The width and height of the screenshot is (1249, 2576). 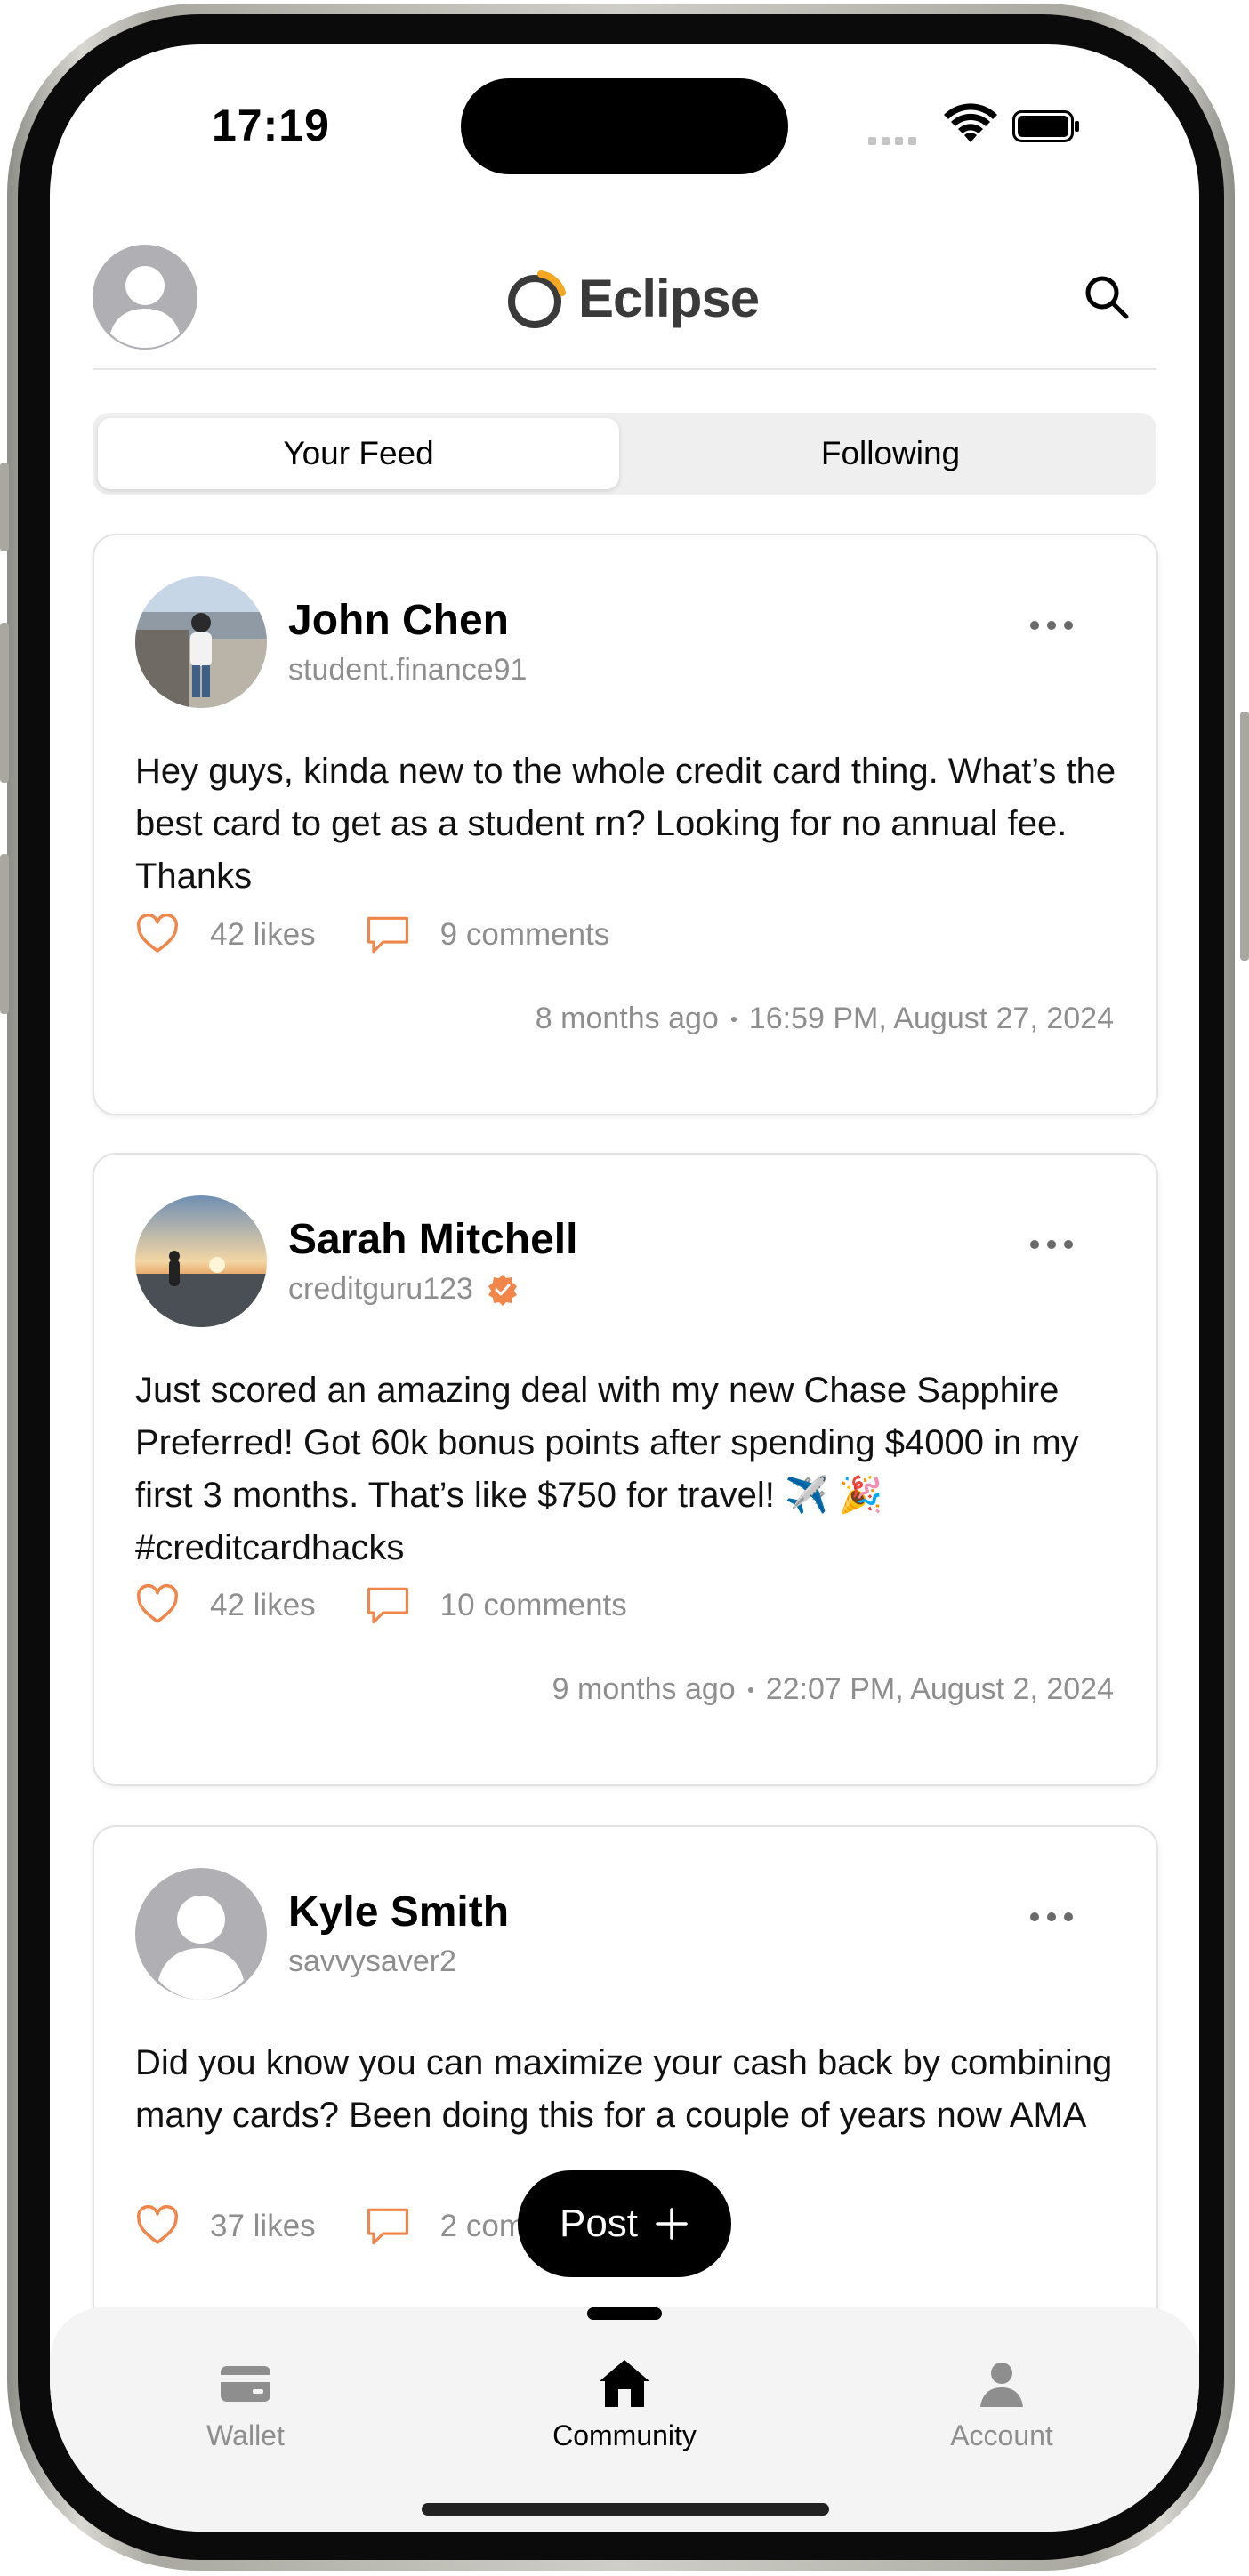 I want to click on post-actions: 42 likes 10 comments, so click(x=381, y=1605).